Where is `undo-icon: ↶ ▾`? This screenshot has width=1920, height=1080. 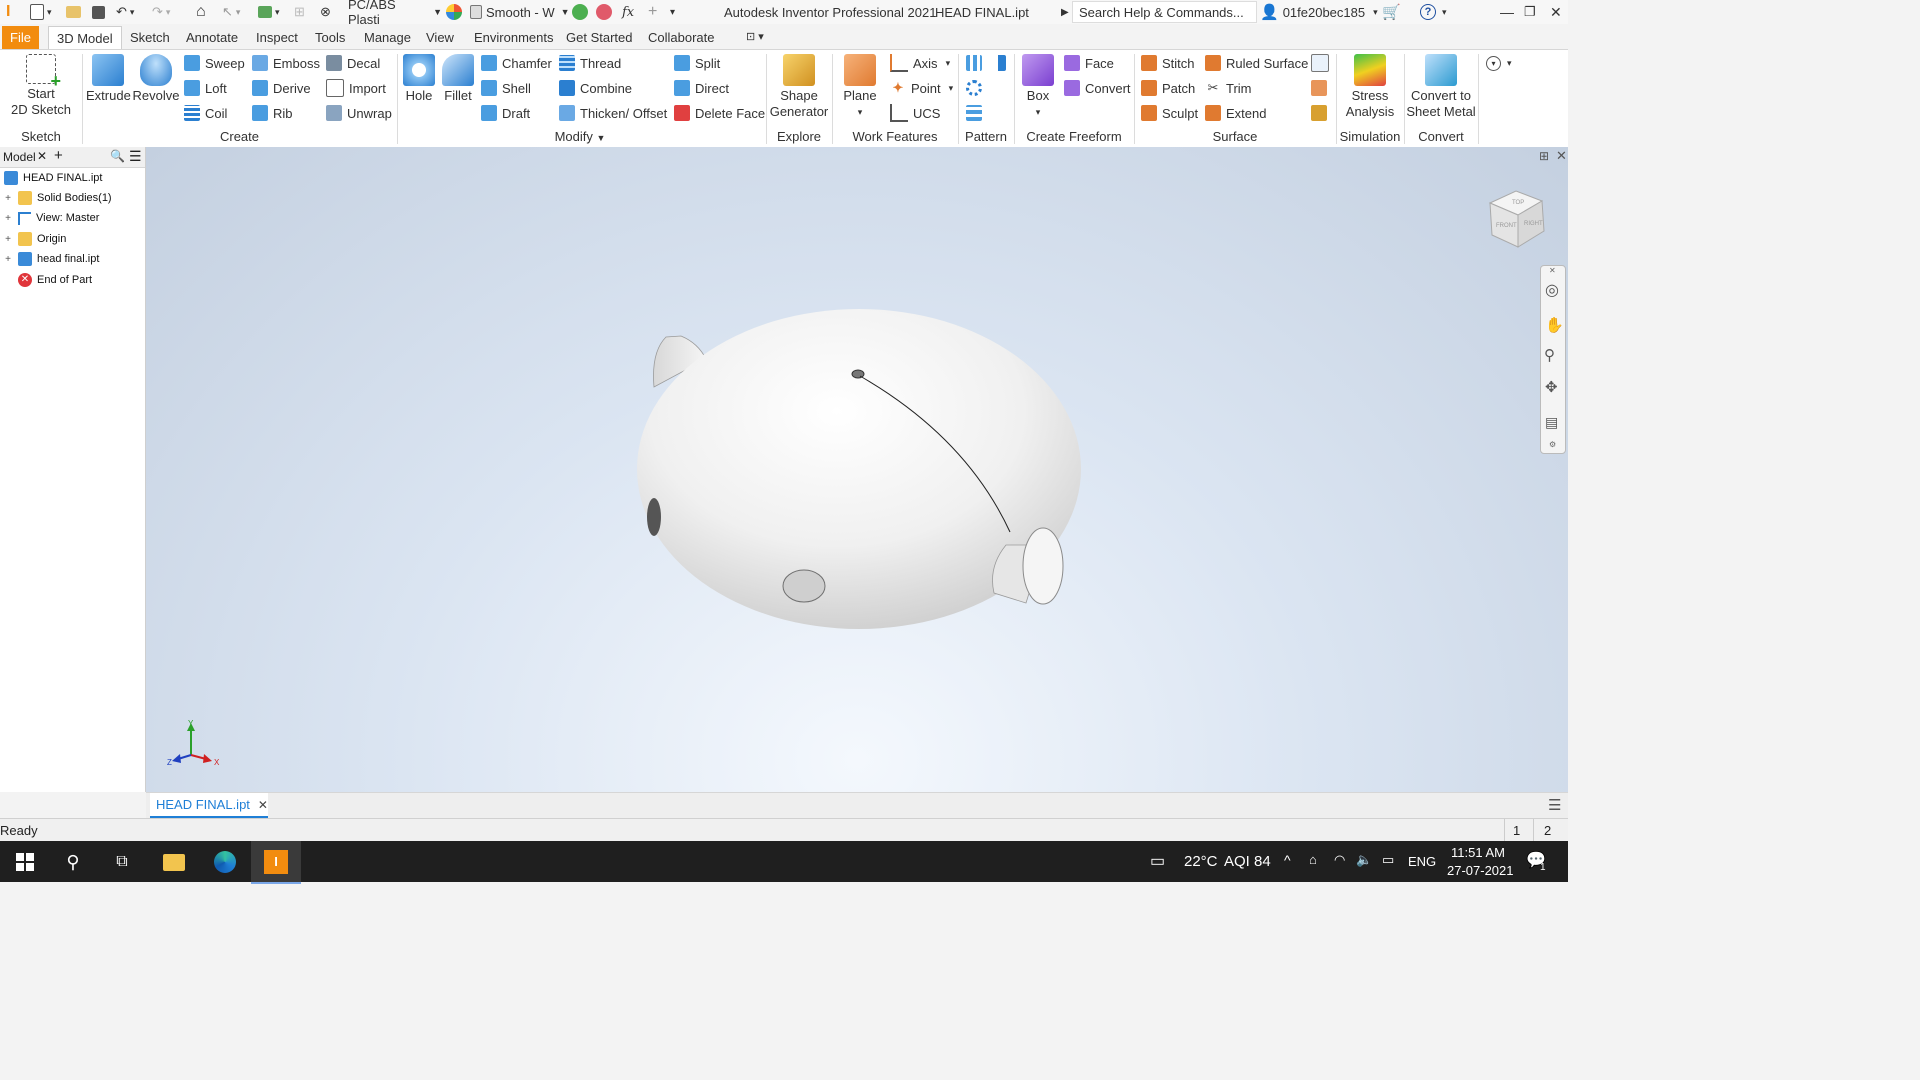
undo-icon: ↶ ▾ is located at coordinates (125, 12).